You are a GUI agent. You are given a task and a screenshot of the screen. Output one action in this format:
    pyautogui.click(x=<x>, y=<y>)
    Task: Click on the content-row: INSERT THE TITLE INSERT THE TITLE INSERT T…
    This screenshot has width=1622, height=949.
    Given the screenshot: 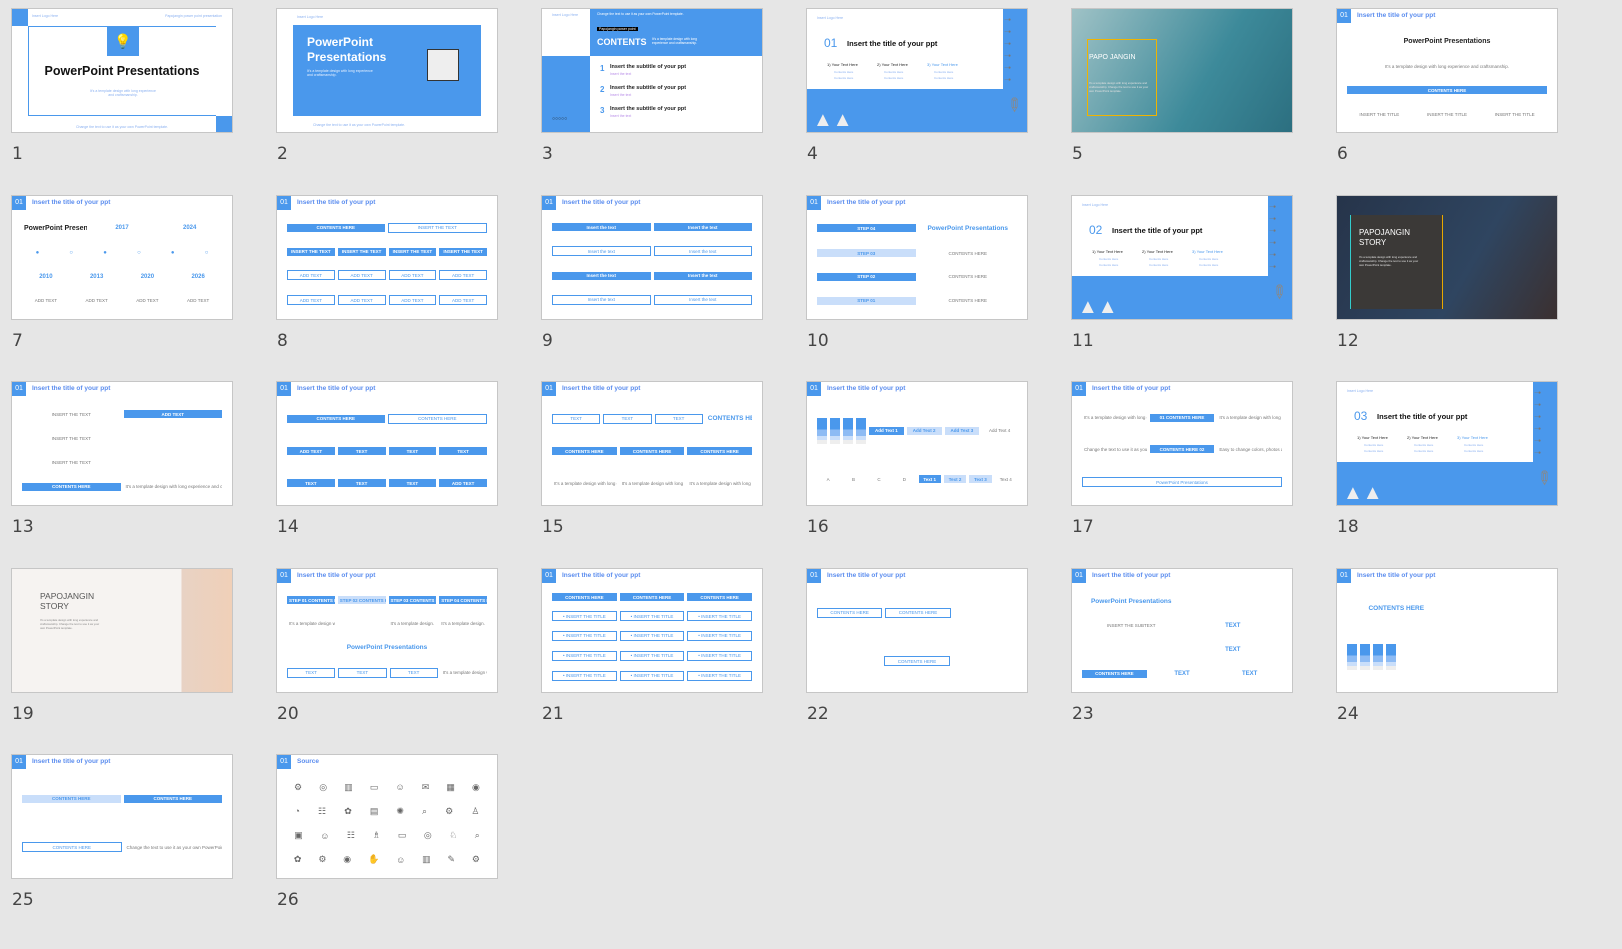 What is the action you would take?
    pyautogui.click(x=1447, y=114)
    